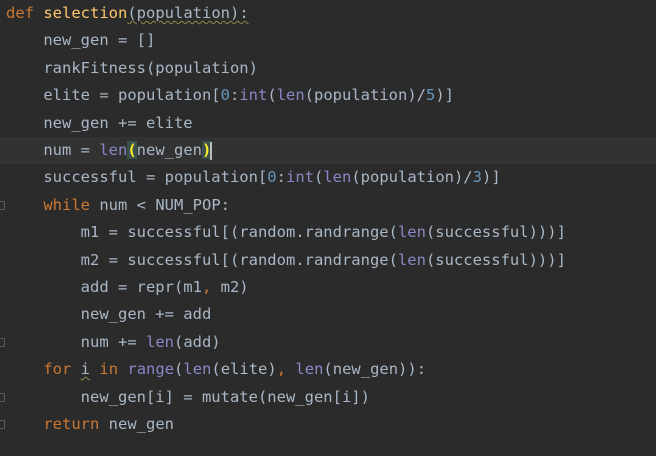  I want to click on code-line: def selection(population):, so click(328, 13).